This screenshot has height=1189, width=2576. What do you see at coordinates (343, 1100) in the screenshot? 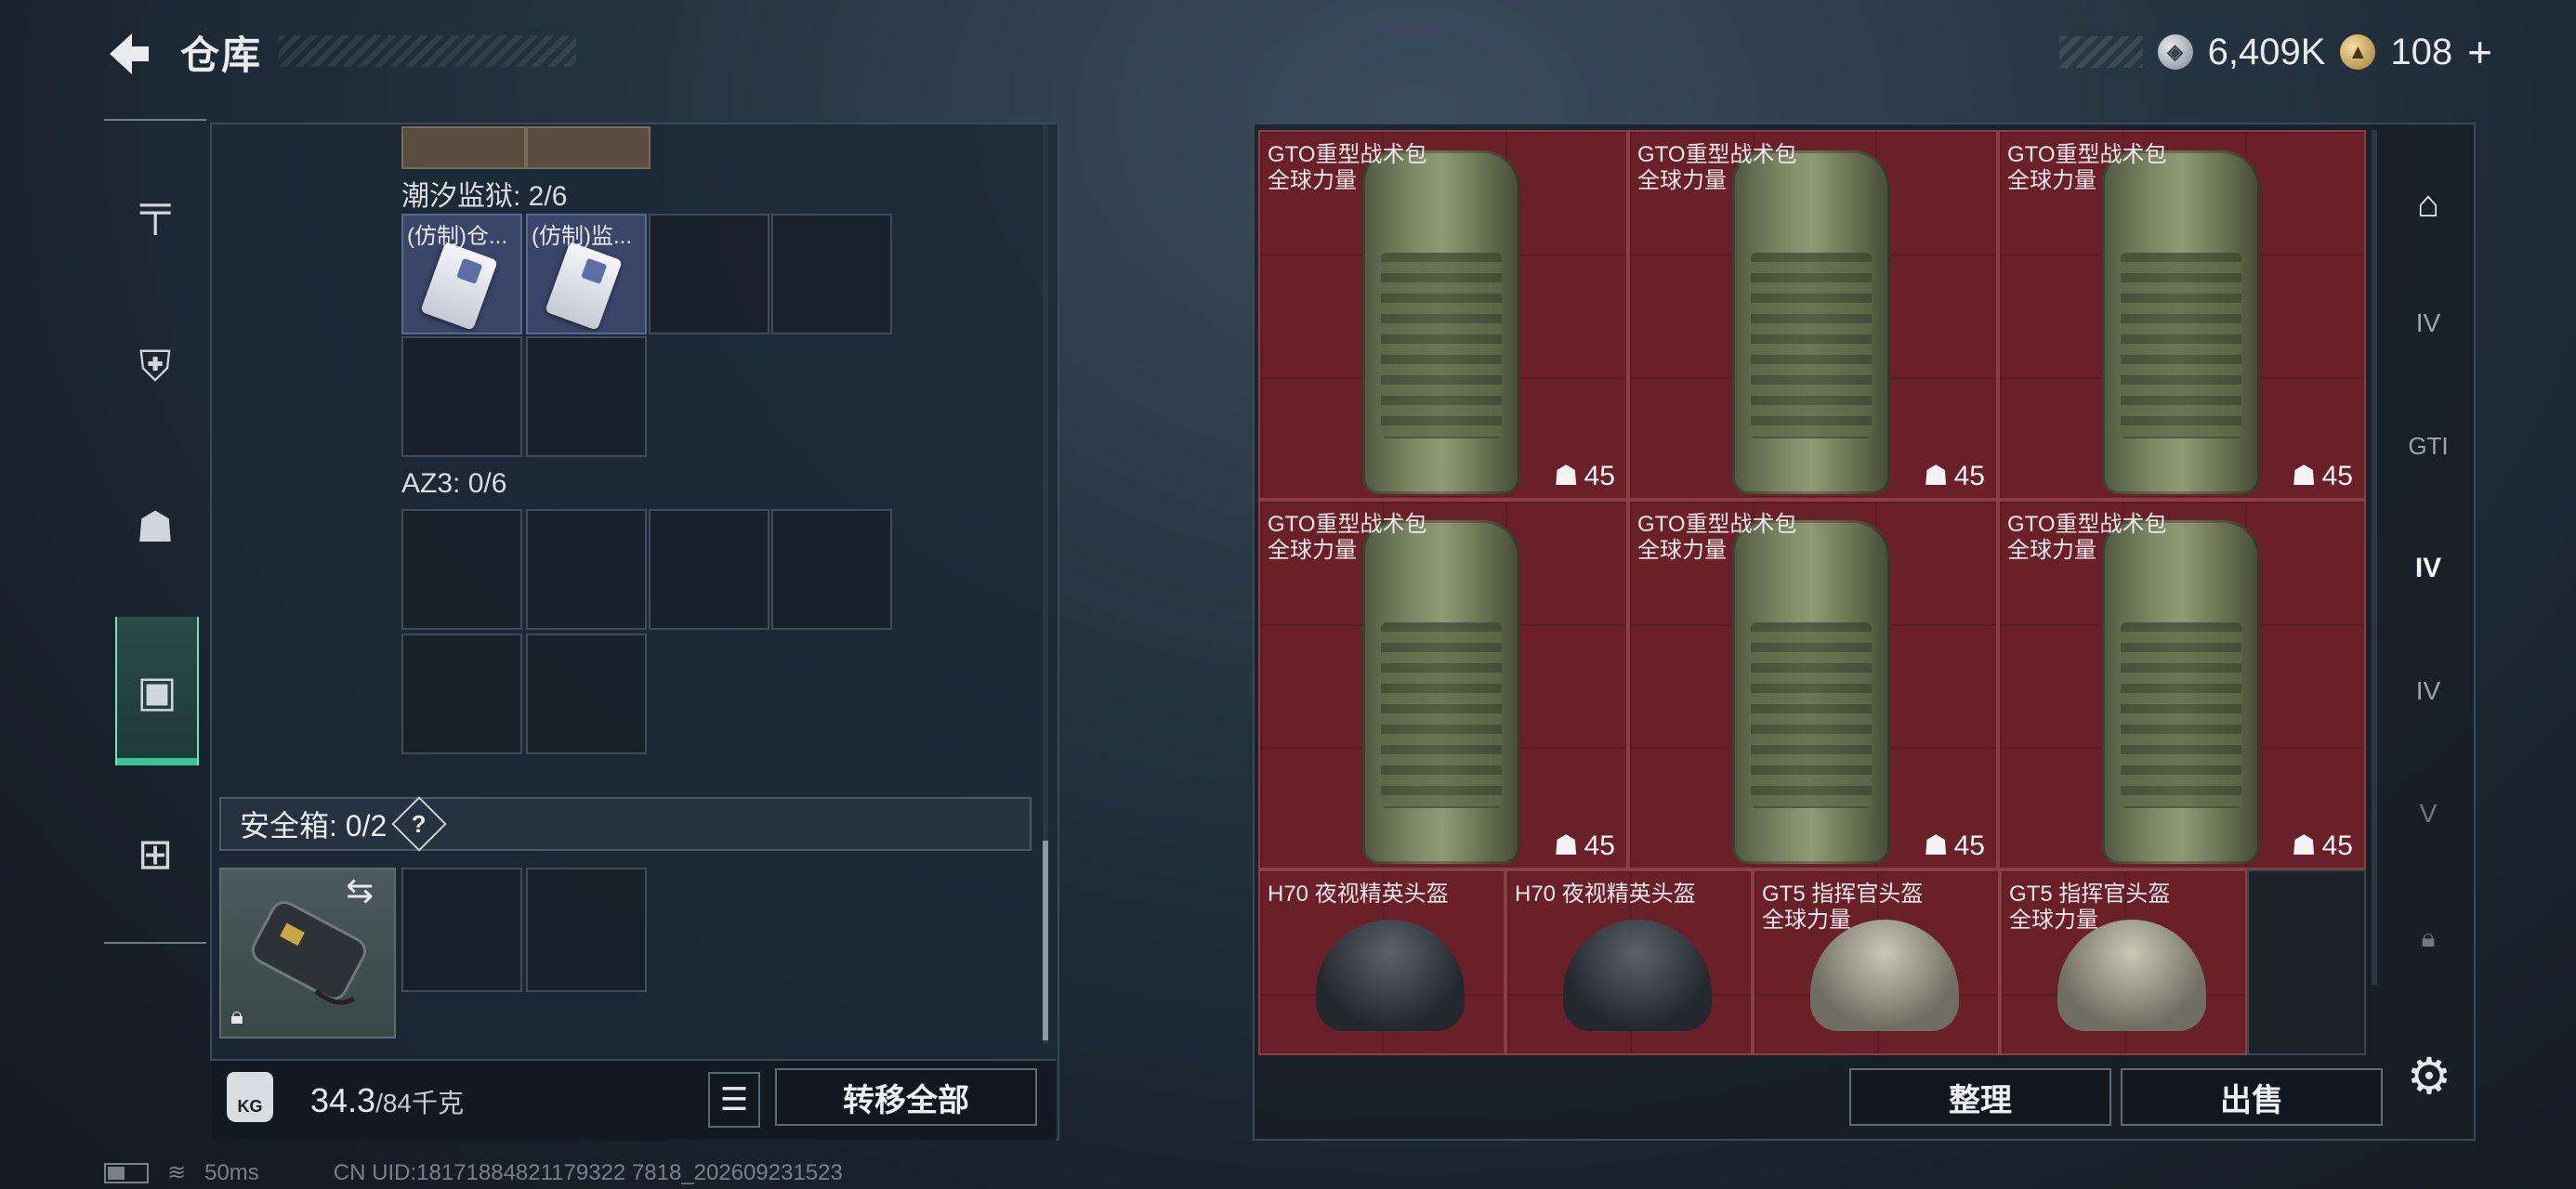
I see `weight-current: 34.3` at bounding box center [343, 1100].